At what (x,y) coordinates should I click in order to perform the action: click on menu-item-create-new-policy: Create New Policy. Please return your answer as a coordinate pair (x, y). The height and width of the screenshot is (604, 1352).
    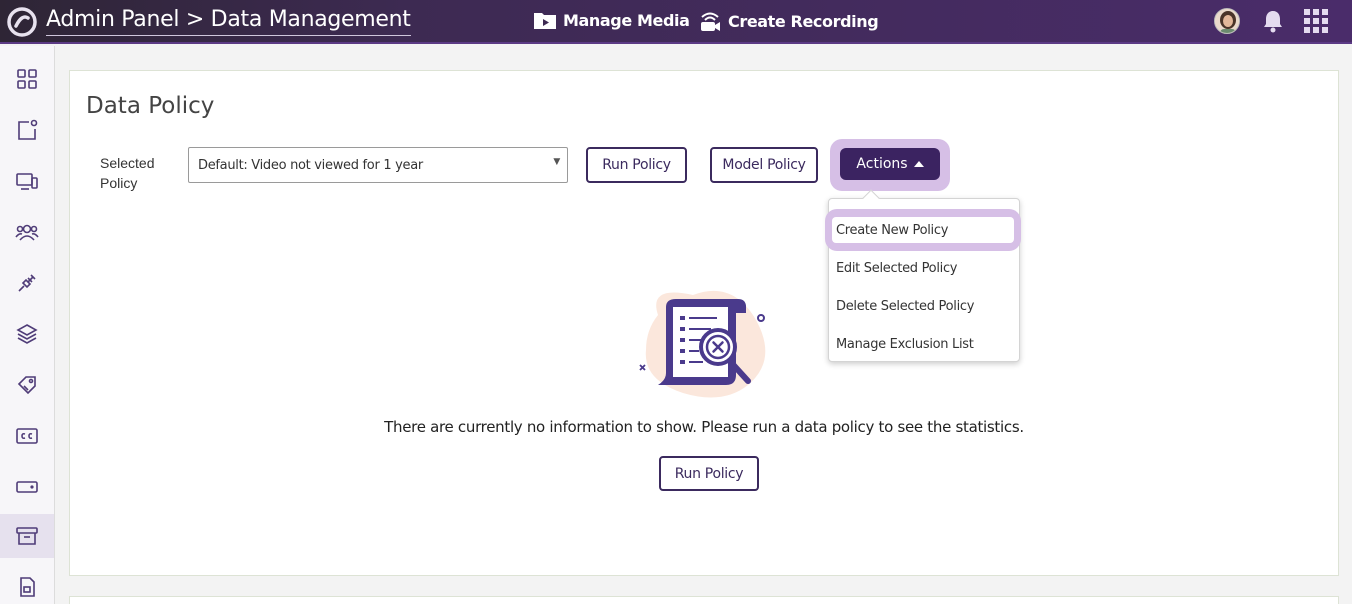
    Looking at the image, I should click on (924, 230).